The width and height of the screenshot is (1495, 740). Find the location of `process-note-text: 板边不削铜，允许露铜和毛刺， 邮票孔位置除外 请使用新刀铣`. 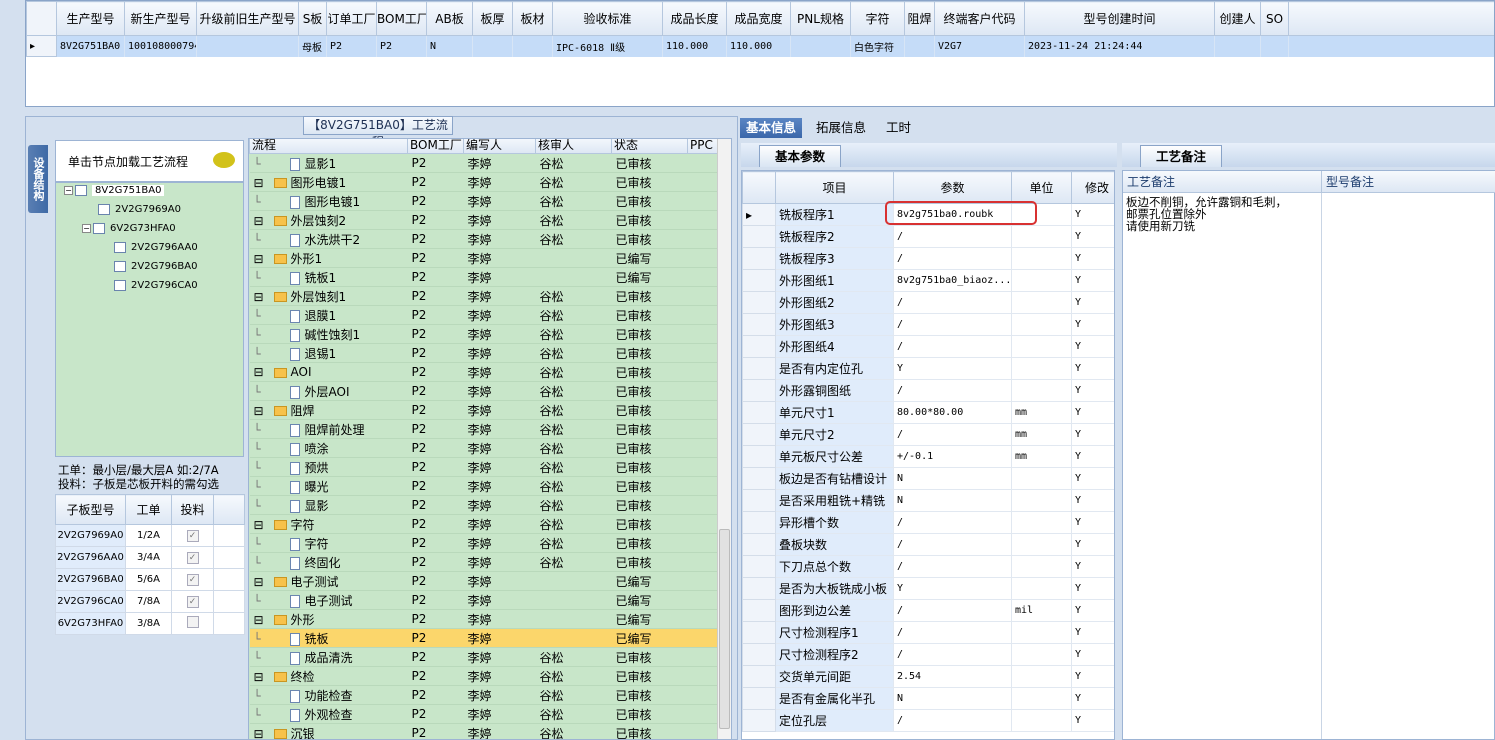

process-note-text: 板边不削铜，允许露铜和毛刺， 邮票孔位置除外 请使用新刀铣 is located at coordinates (1213, 214).